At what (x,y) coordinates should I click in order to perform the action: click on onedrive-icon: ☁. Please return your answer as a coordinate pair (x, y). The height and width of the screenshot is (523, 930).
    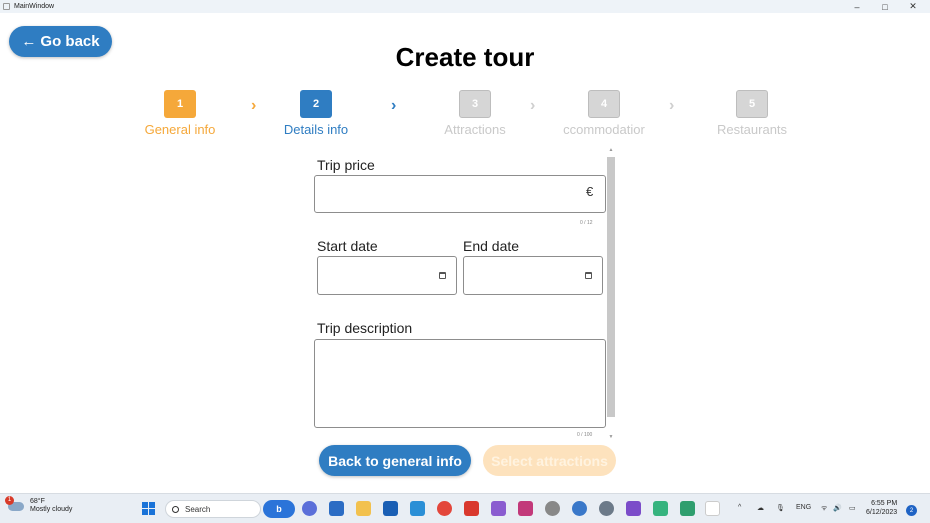
    Looking at the image, I should click on (760, 508).